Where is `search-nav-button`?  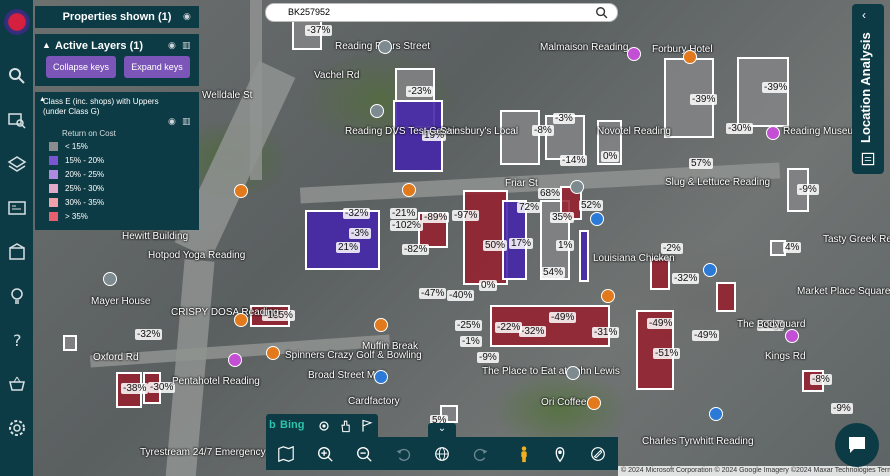
search-nav-button is located at coordinates (16, 76).